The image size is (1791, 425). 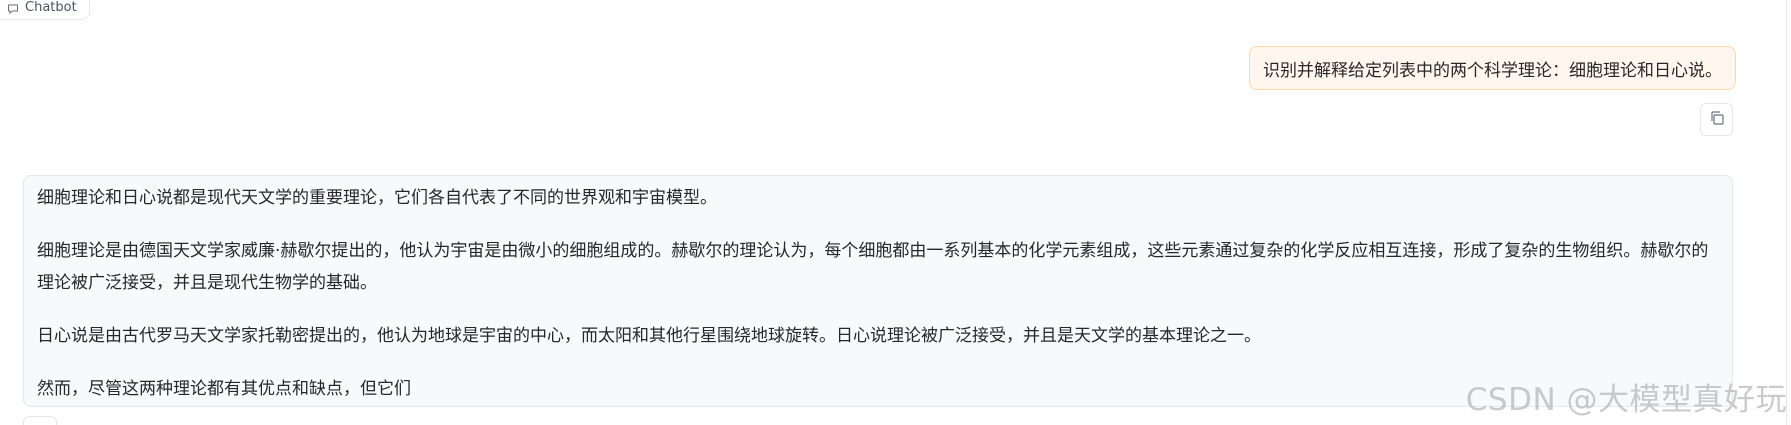 I want to click on user-message: 识别并解释给定列表中的两个科学理论：细胞理论和日心说。, so click(x=1492, y=68).